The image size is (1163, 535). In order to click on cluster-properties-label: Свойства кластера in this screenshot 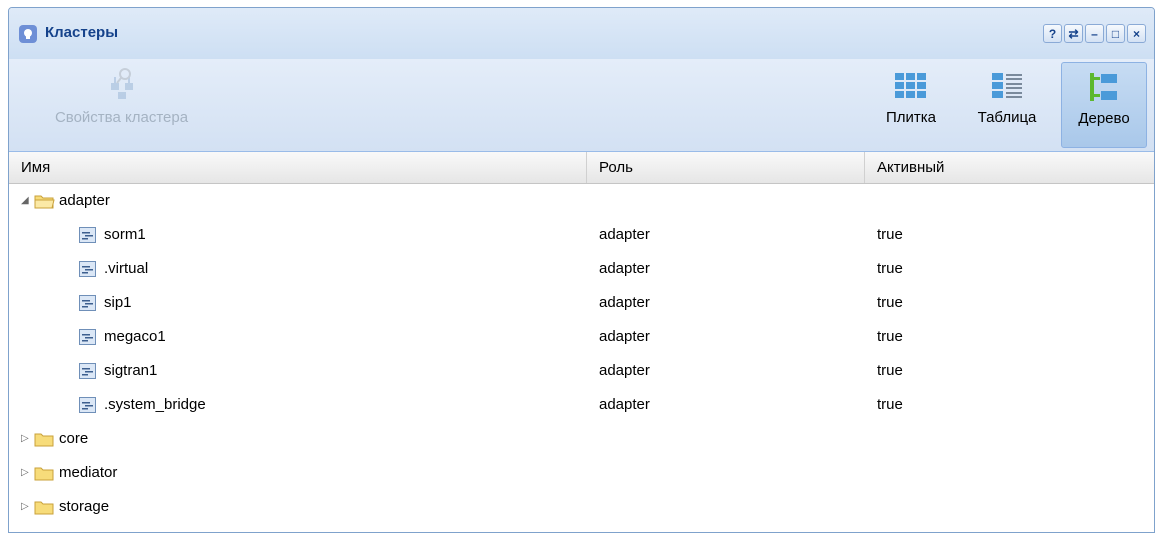, I will do `click(121, 117)`.